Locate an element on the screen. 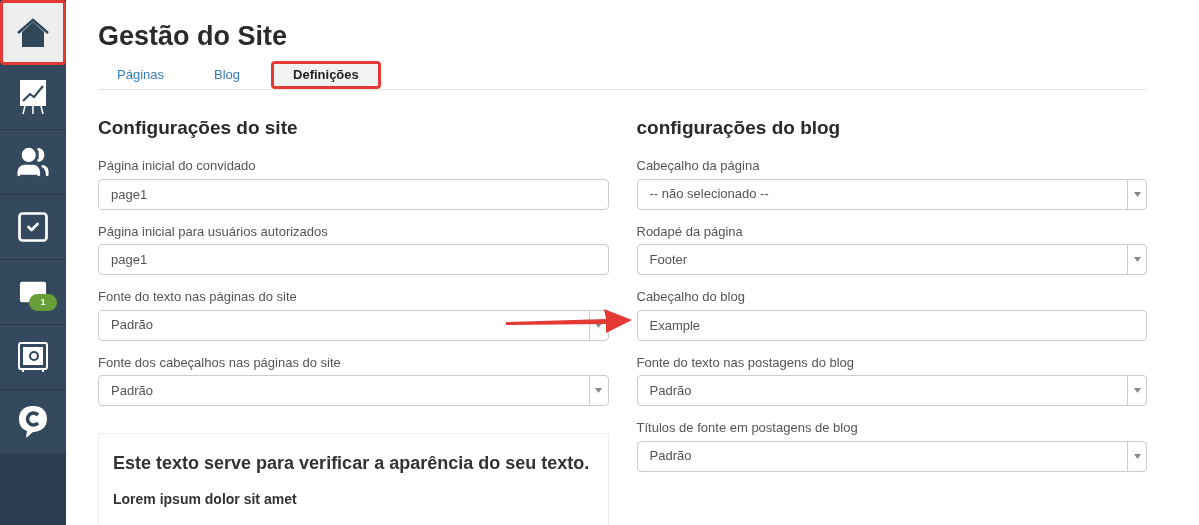  field-label: Página inicial do convidado is located at coordinates (177, 166).